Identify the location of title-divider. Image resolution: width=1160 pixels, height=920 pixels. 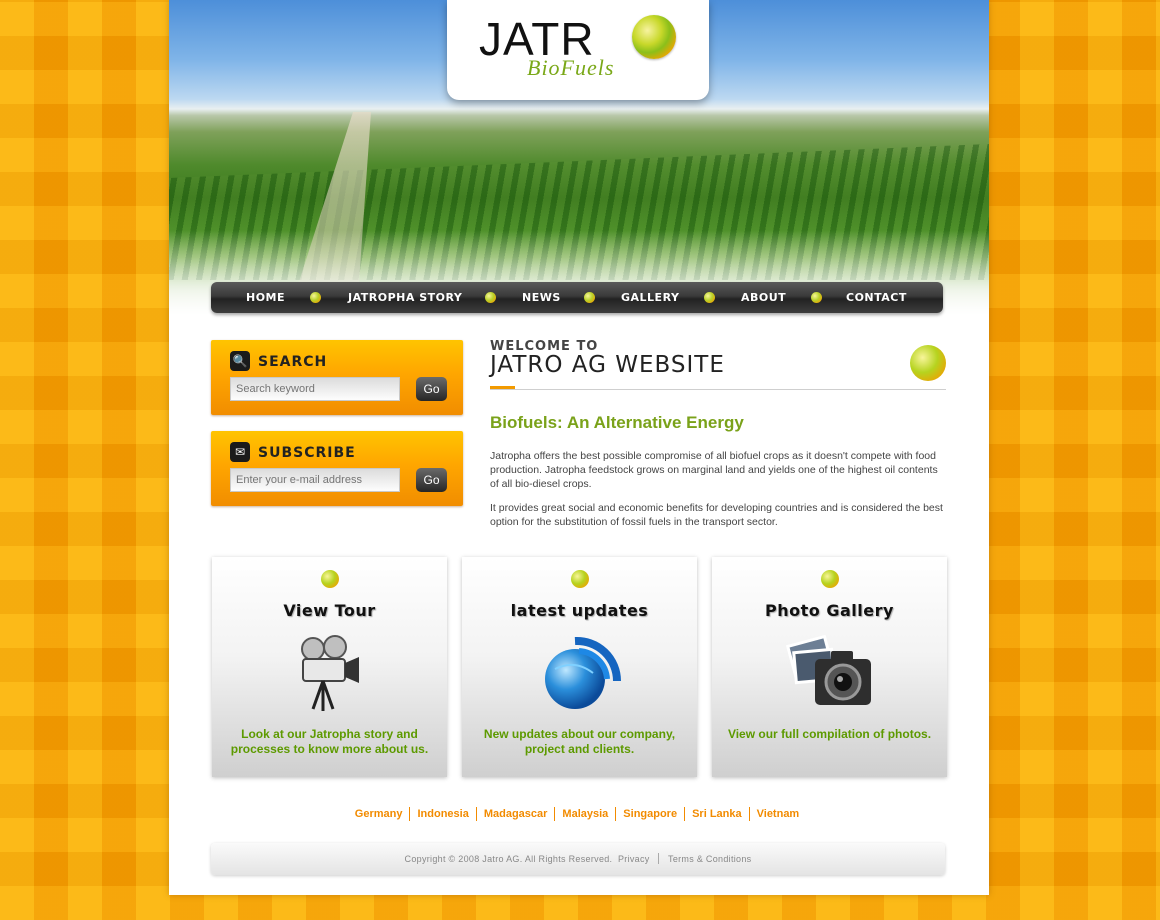
(718, 389).